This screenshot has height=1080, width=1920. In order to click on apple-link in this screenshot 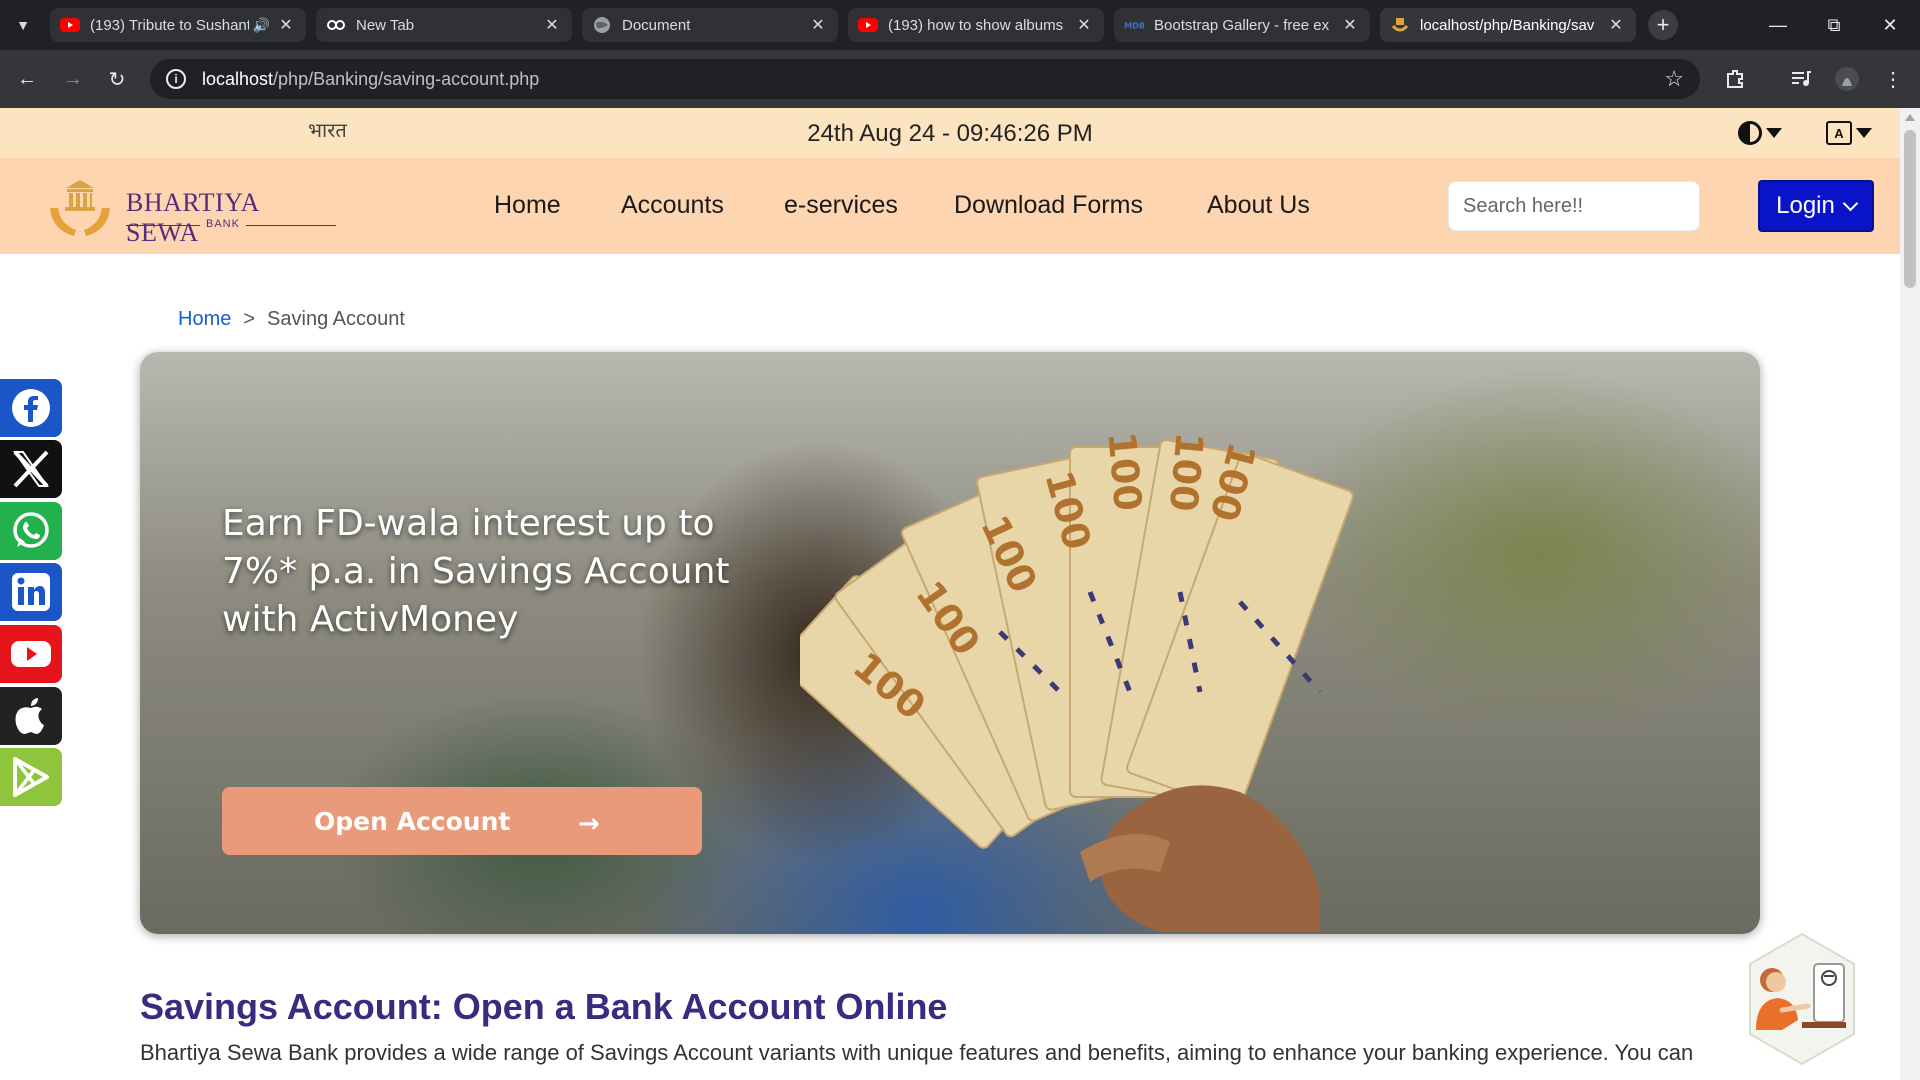, I will do `click(31, 716)`.